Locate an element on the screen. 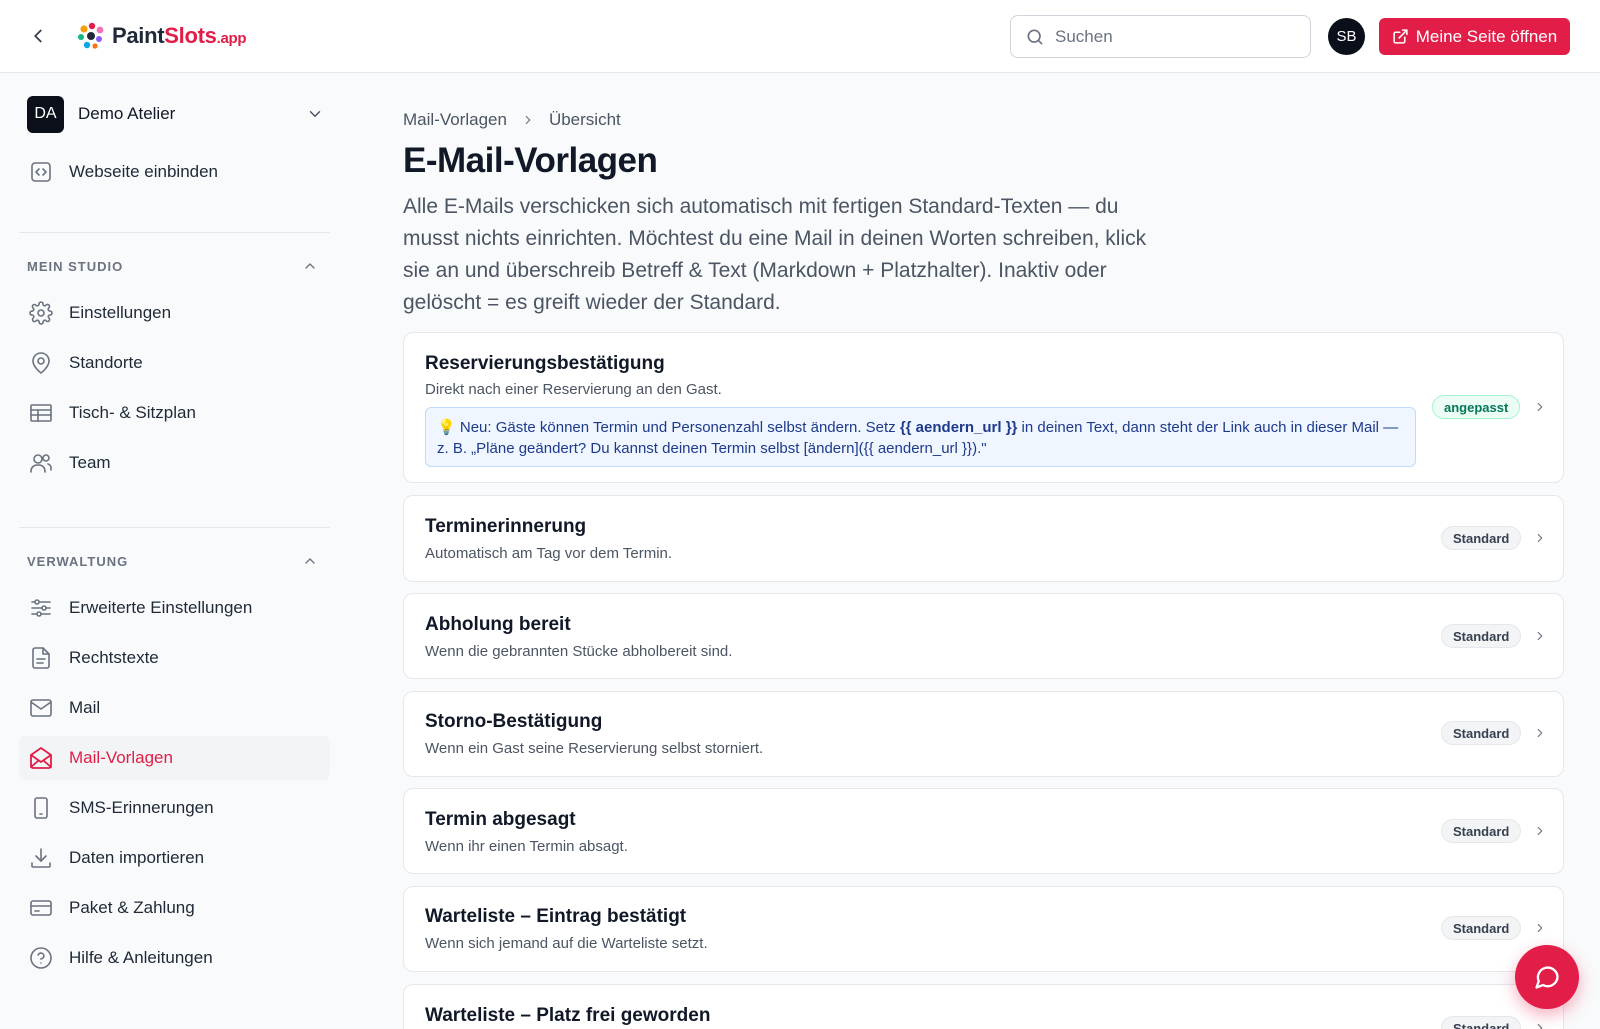 The width and height of the screenshot is (1600, 1029). note-placeholder-code: {{ aendern_url }} is located at coordinates (958, 427).